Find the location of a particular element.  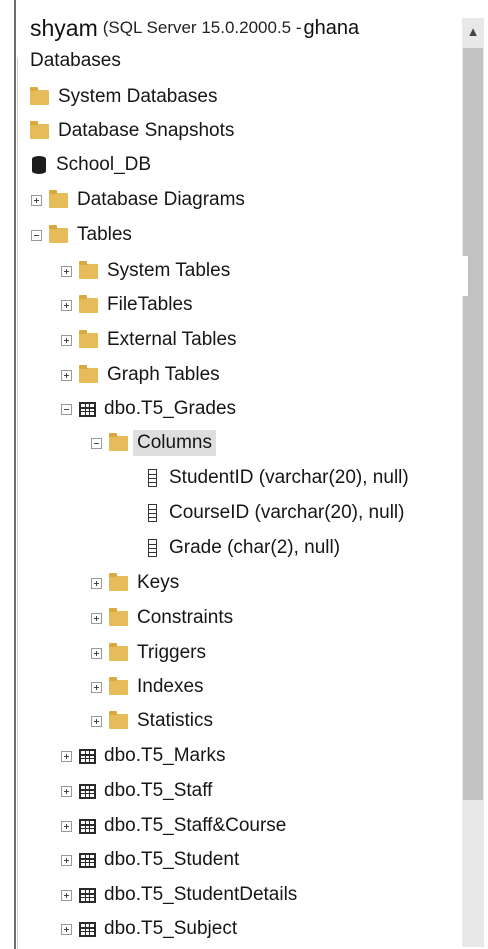

filetables-label: FileTables is located at coordinates (150, 304).